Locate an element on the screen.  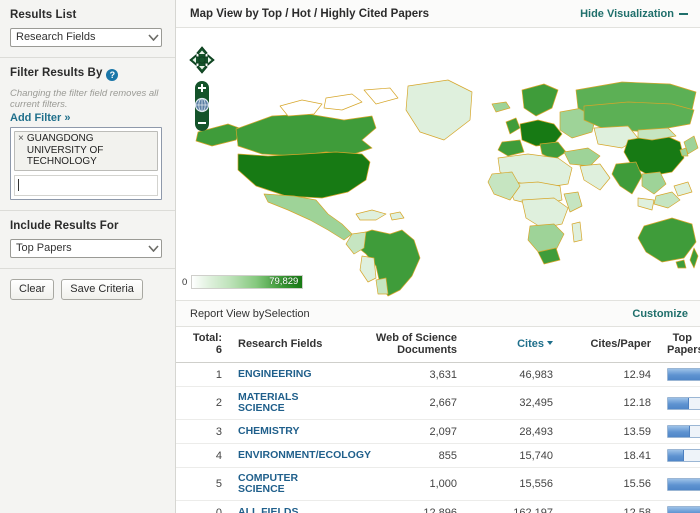
add-filter-link: Add Filter » is located at coordinates (87, 118).